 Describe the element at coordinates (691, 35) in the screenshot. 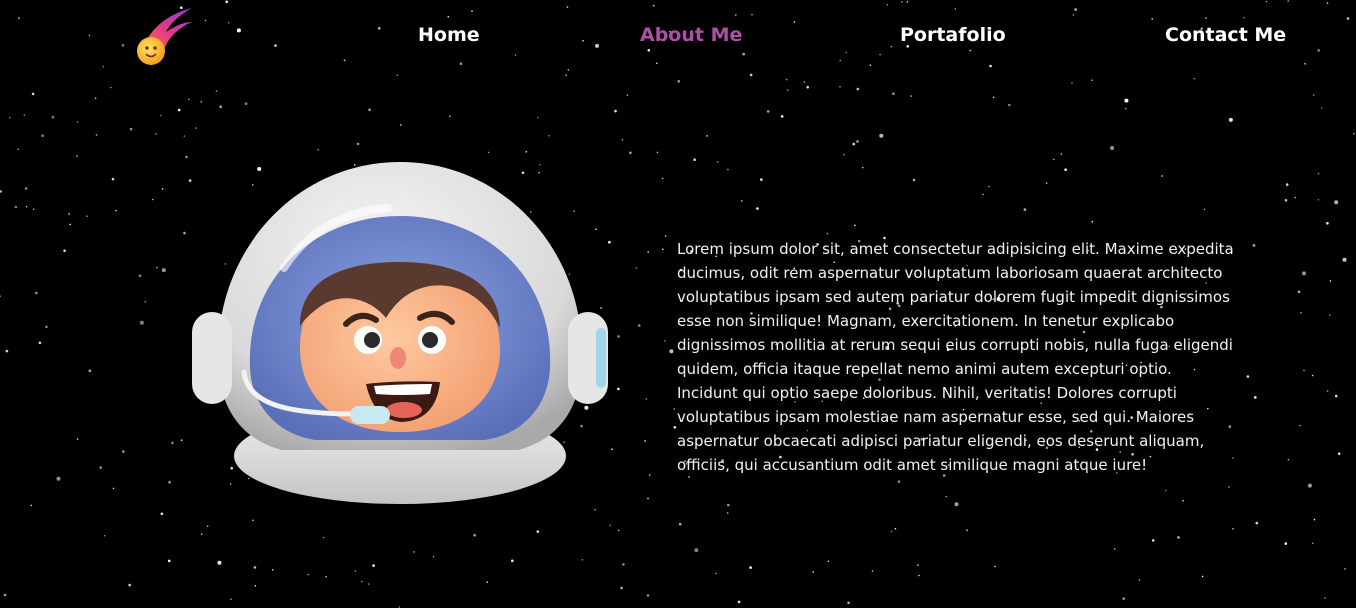

I see `nav-link-about-me: About Me` at that location.